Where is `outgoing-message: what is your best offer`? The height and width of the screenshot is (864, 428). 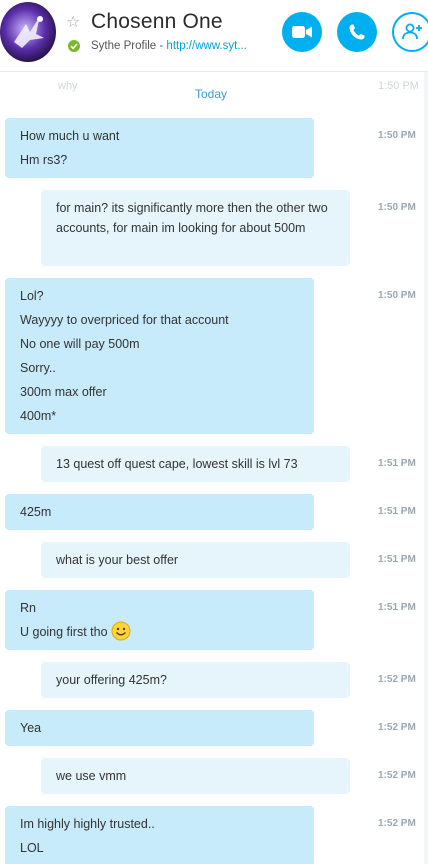
outgoing-message: what is your best offer is located at coordinates (195, 560).